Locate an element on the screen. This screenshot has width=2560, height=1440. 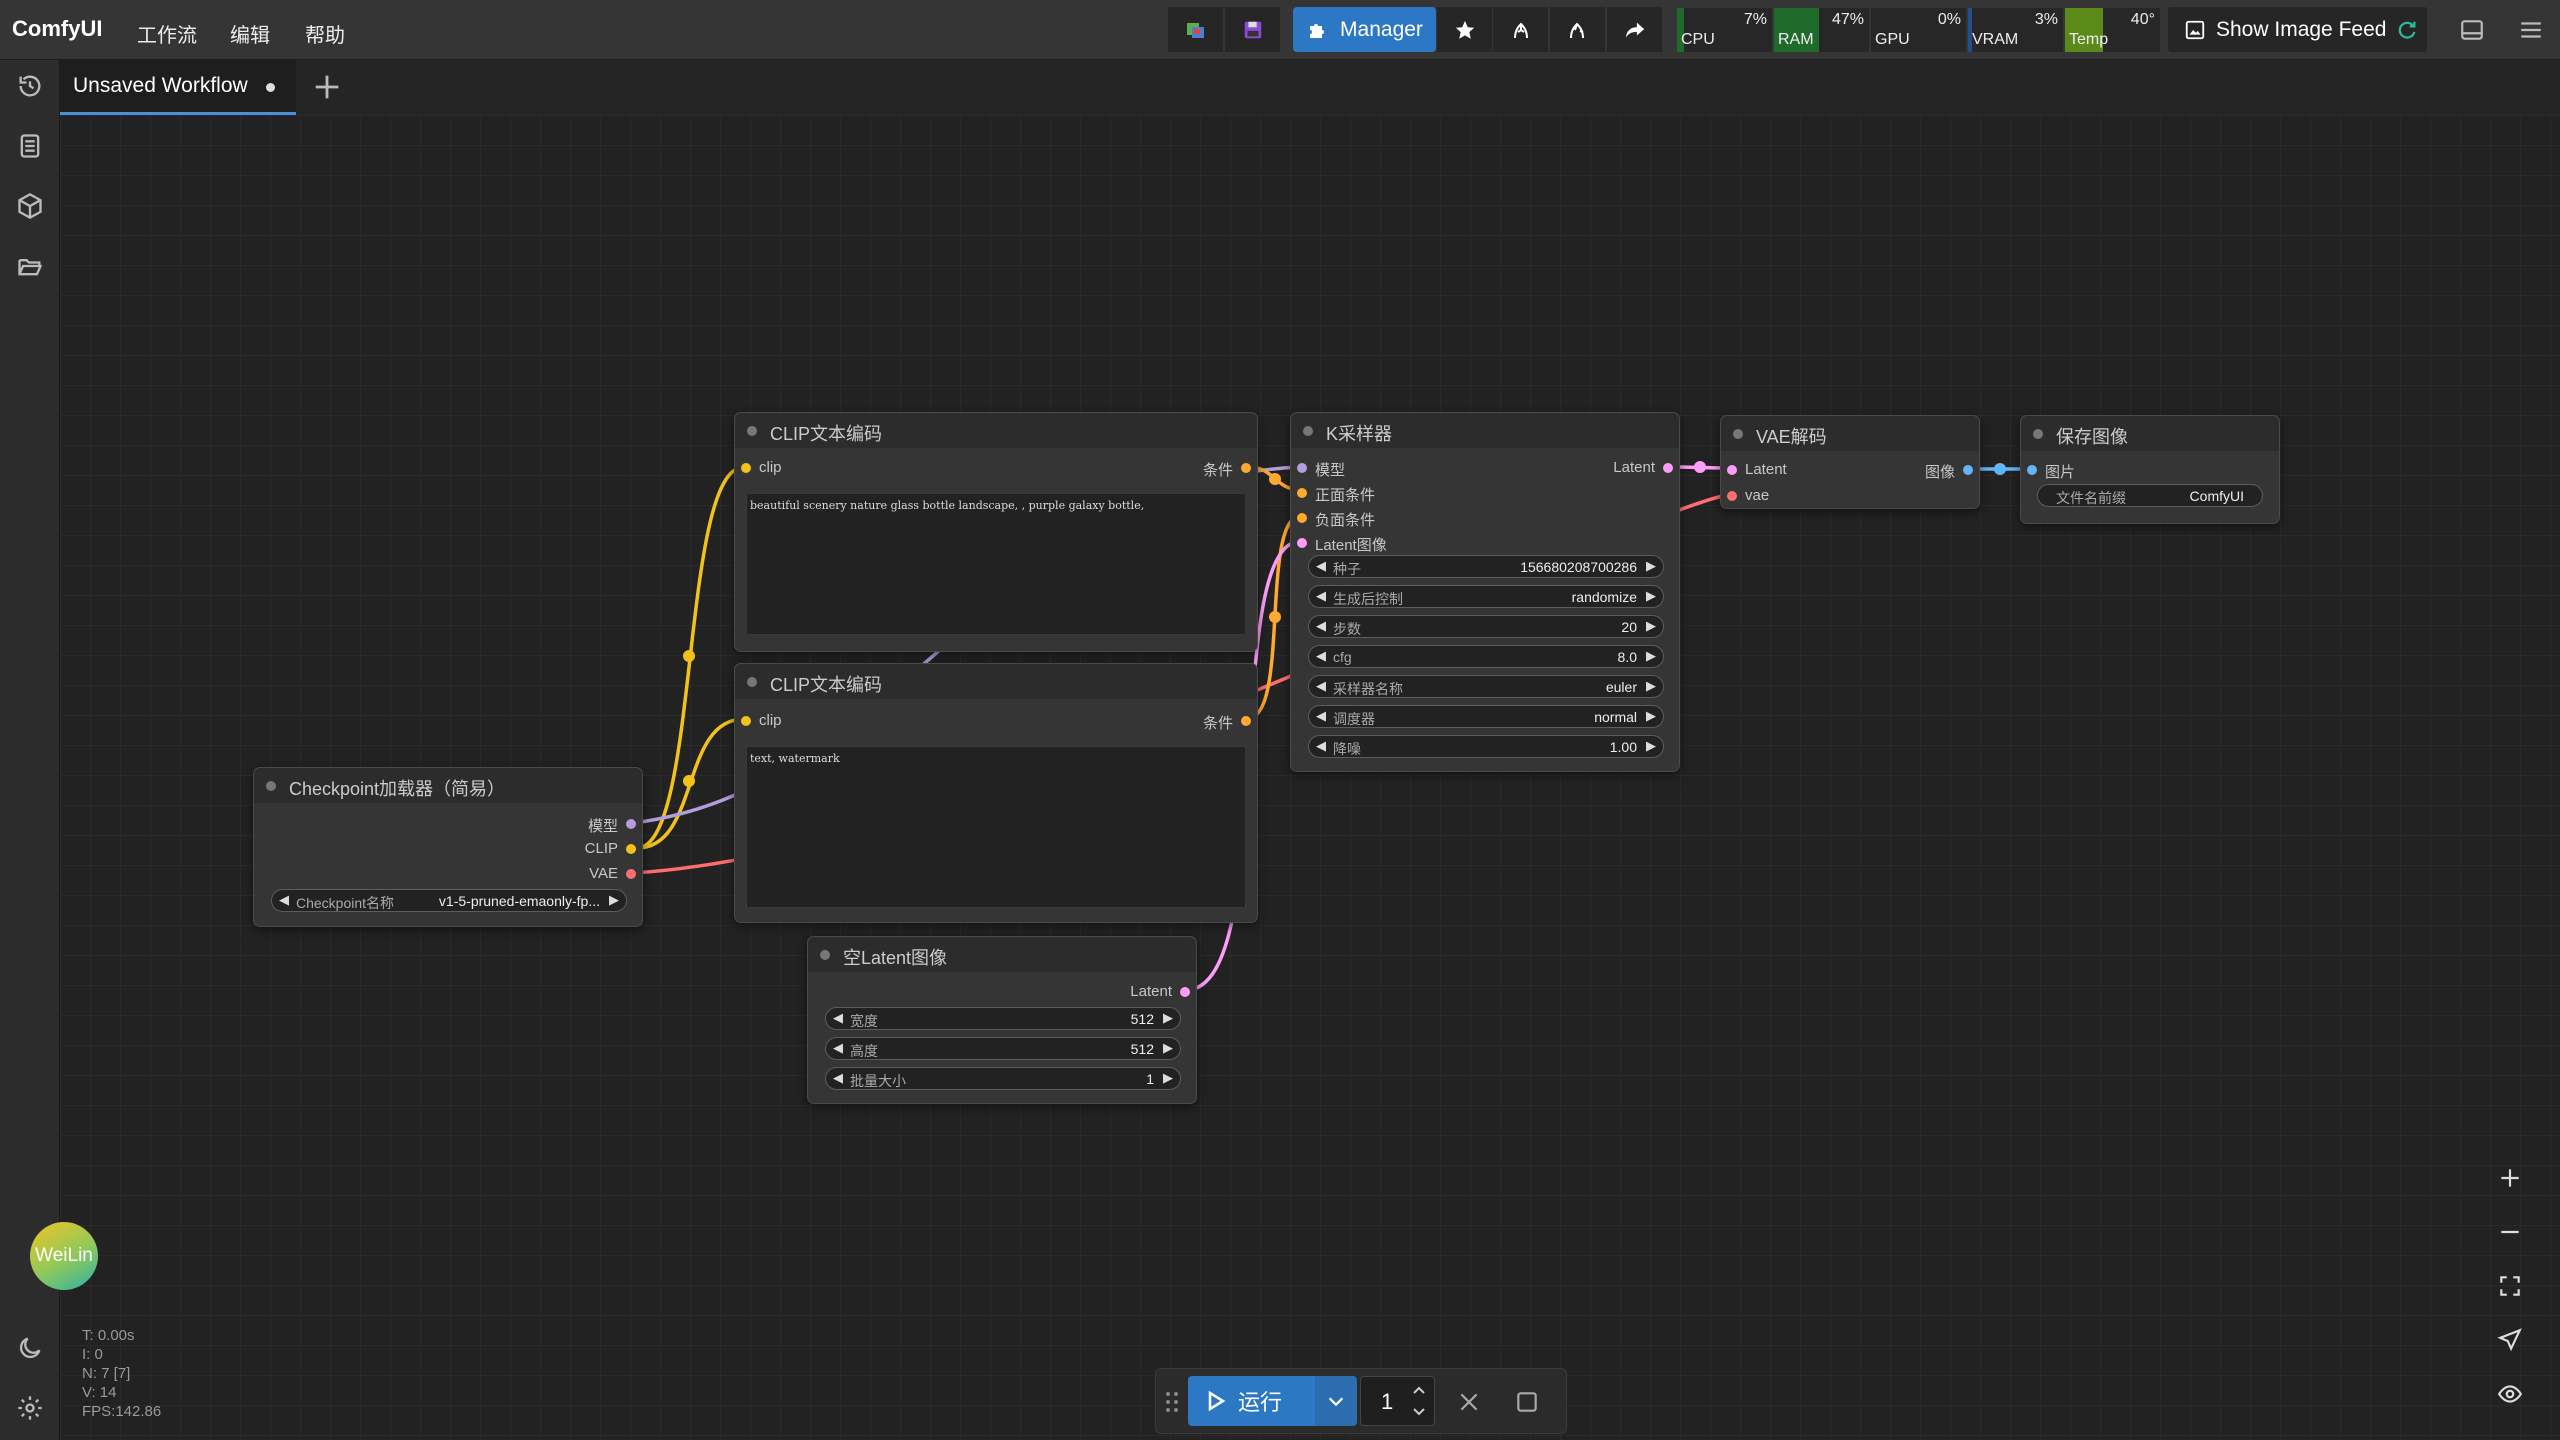
fit-view-button is located at coordinates (2510, 1286).